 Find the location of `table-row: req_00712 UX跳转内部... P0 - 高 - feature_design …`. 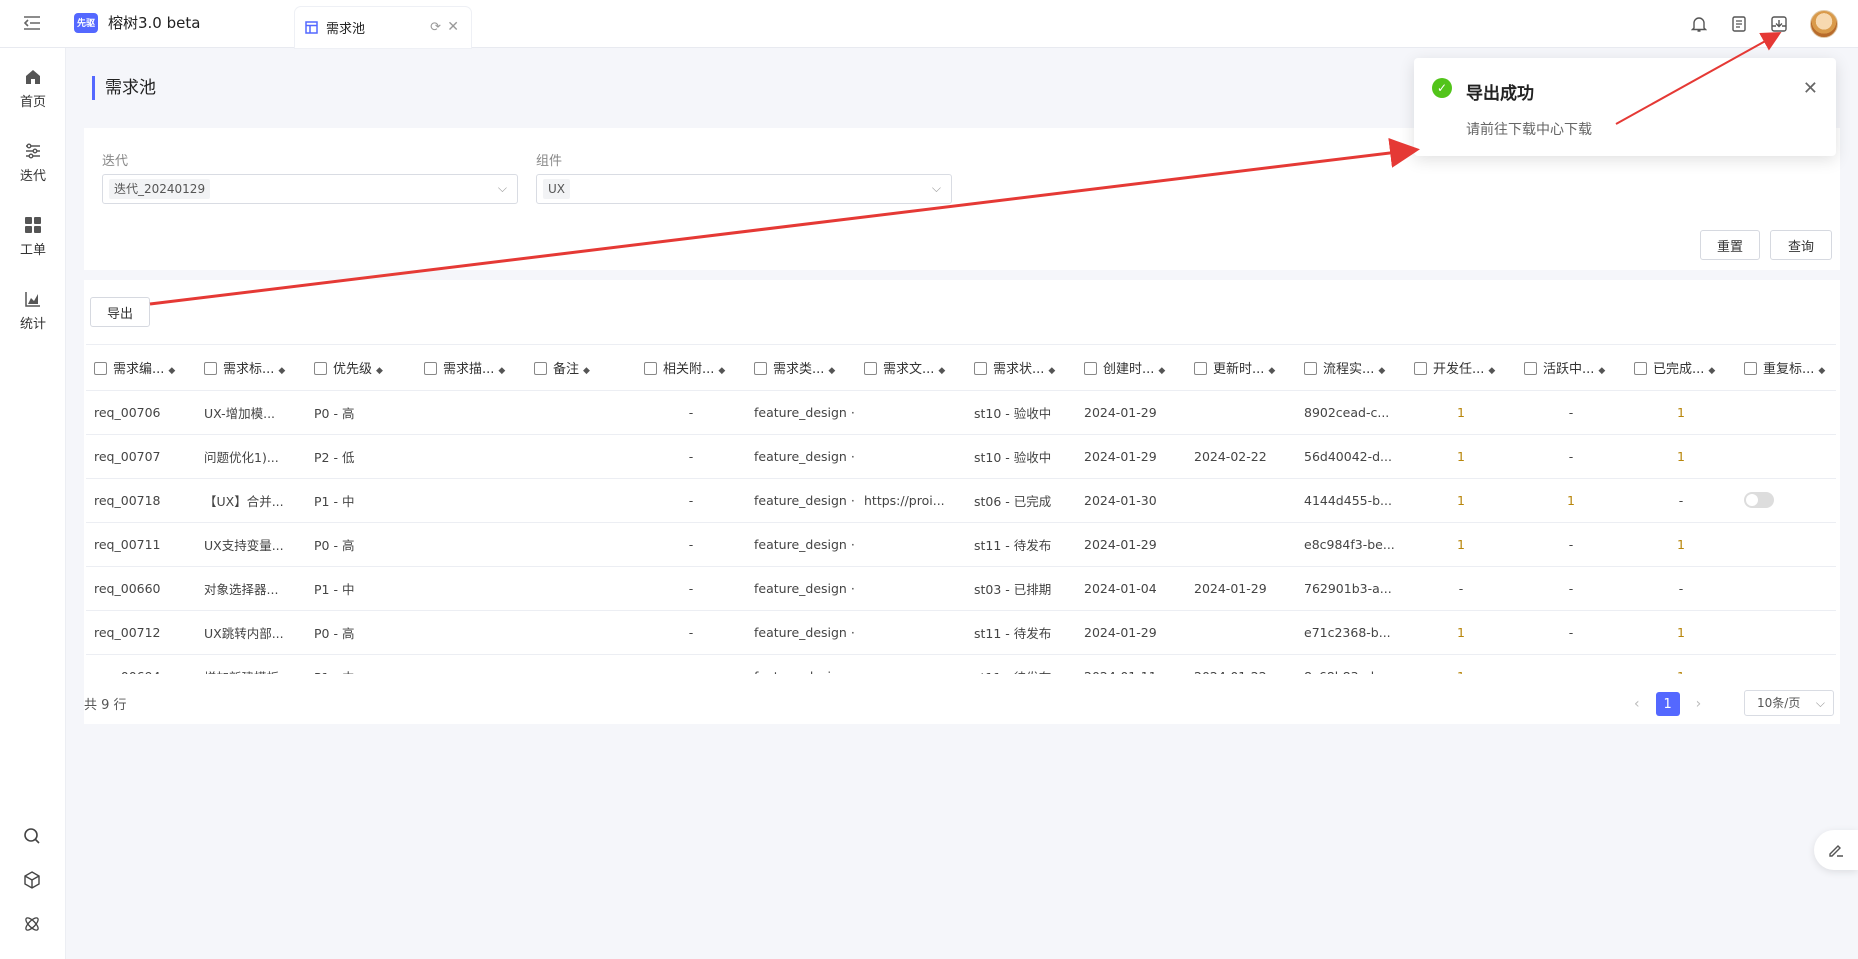

table-row: req_00712 UX跳转内部... P0 - 高 - feature_design … is located at coordinates (961, 632).